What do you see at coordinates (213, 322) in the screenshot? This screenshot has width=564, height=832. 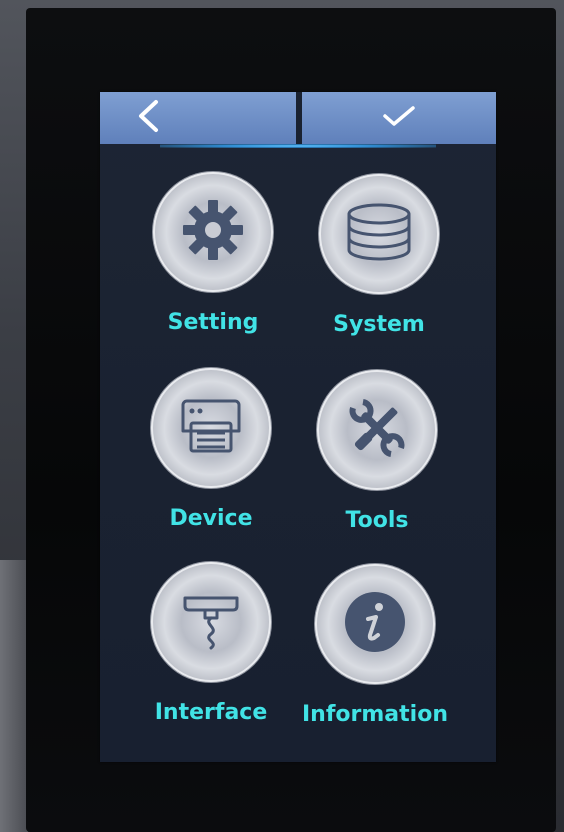 I see `menu-item-label: Setting` at bounding box center [213, 322].